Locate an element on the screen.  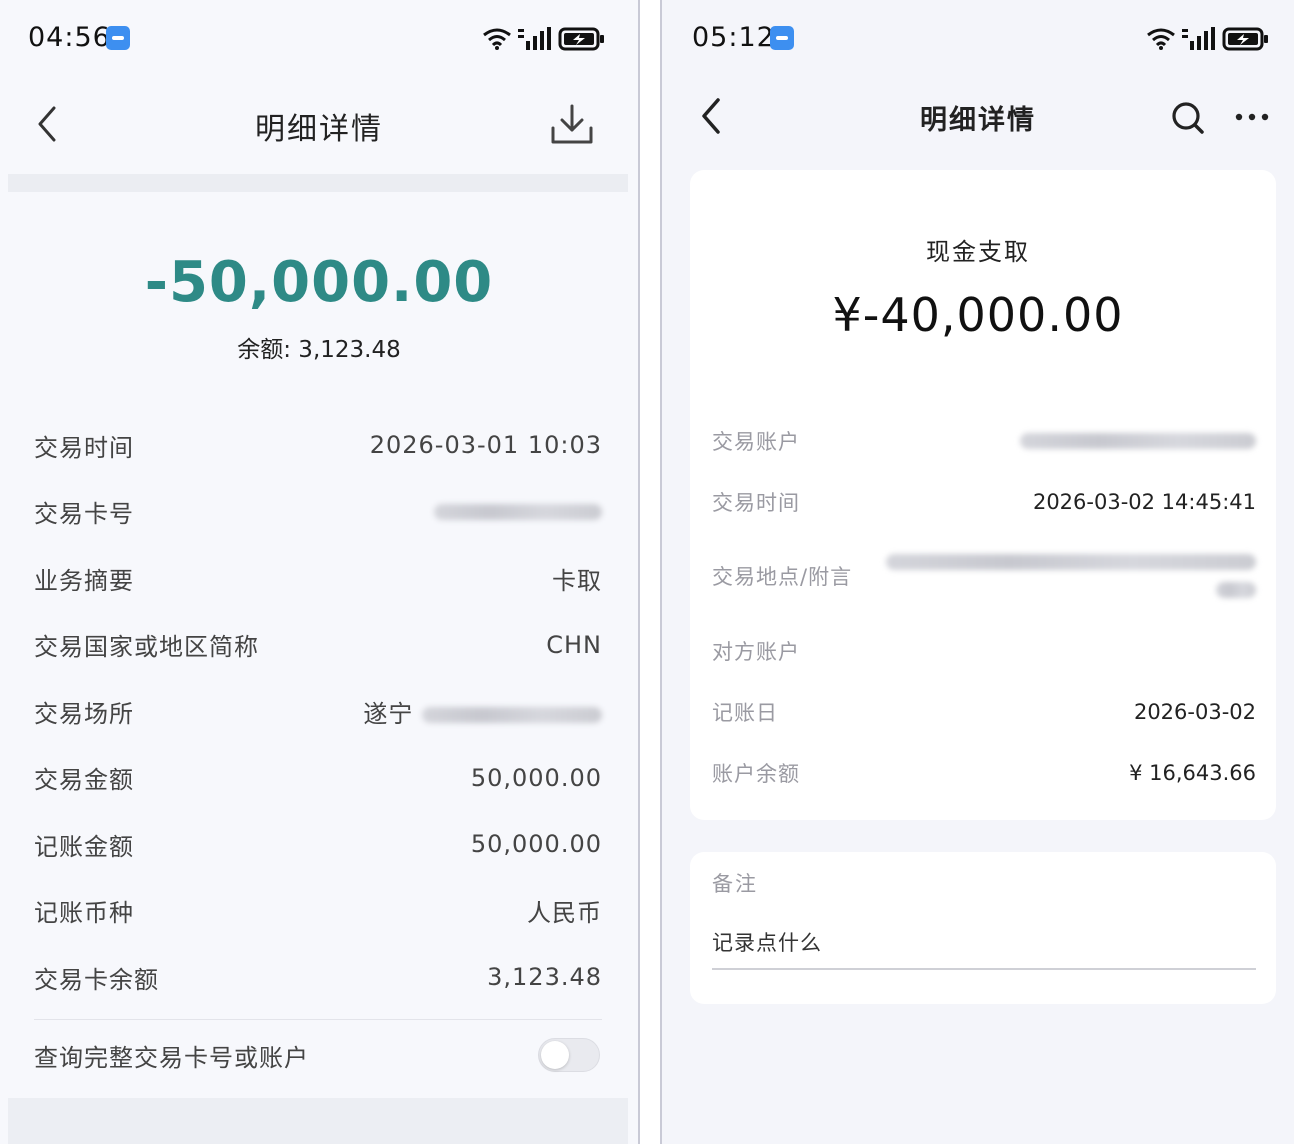
status-bar: 05:12 is located at coordinates (978, 39).